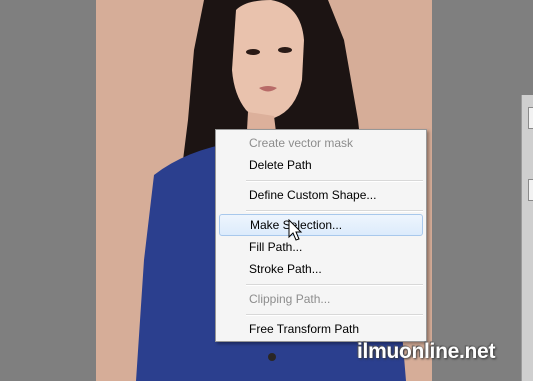  I want to click on arrow-cursor-icon, so click(295, 230).